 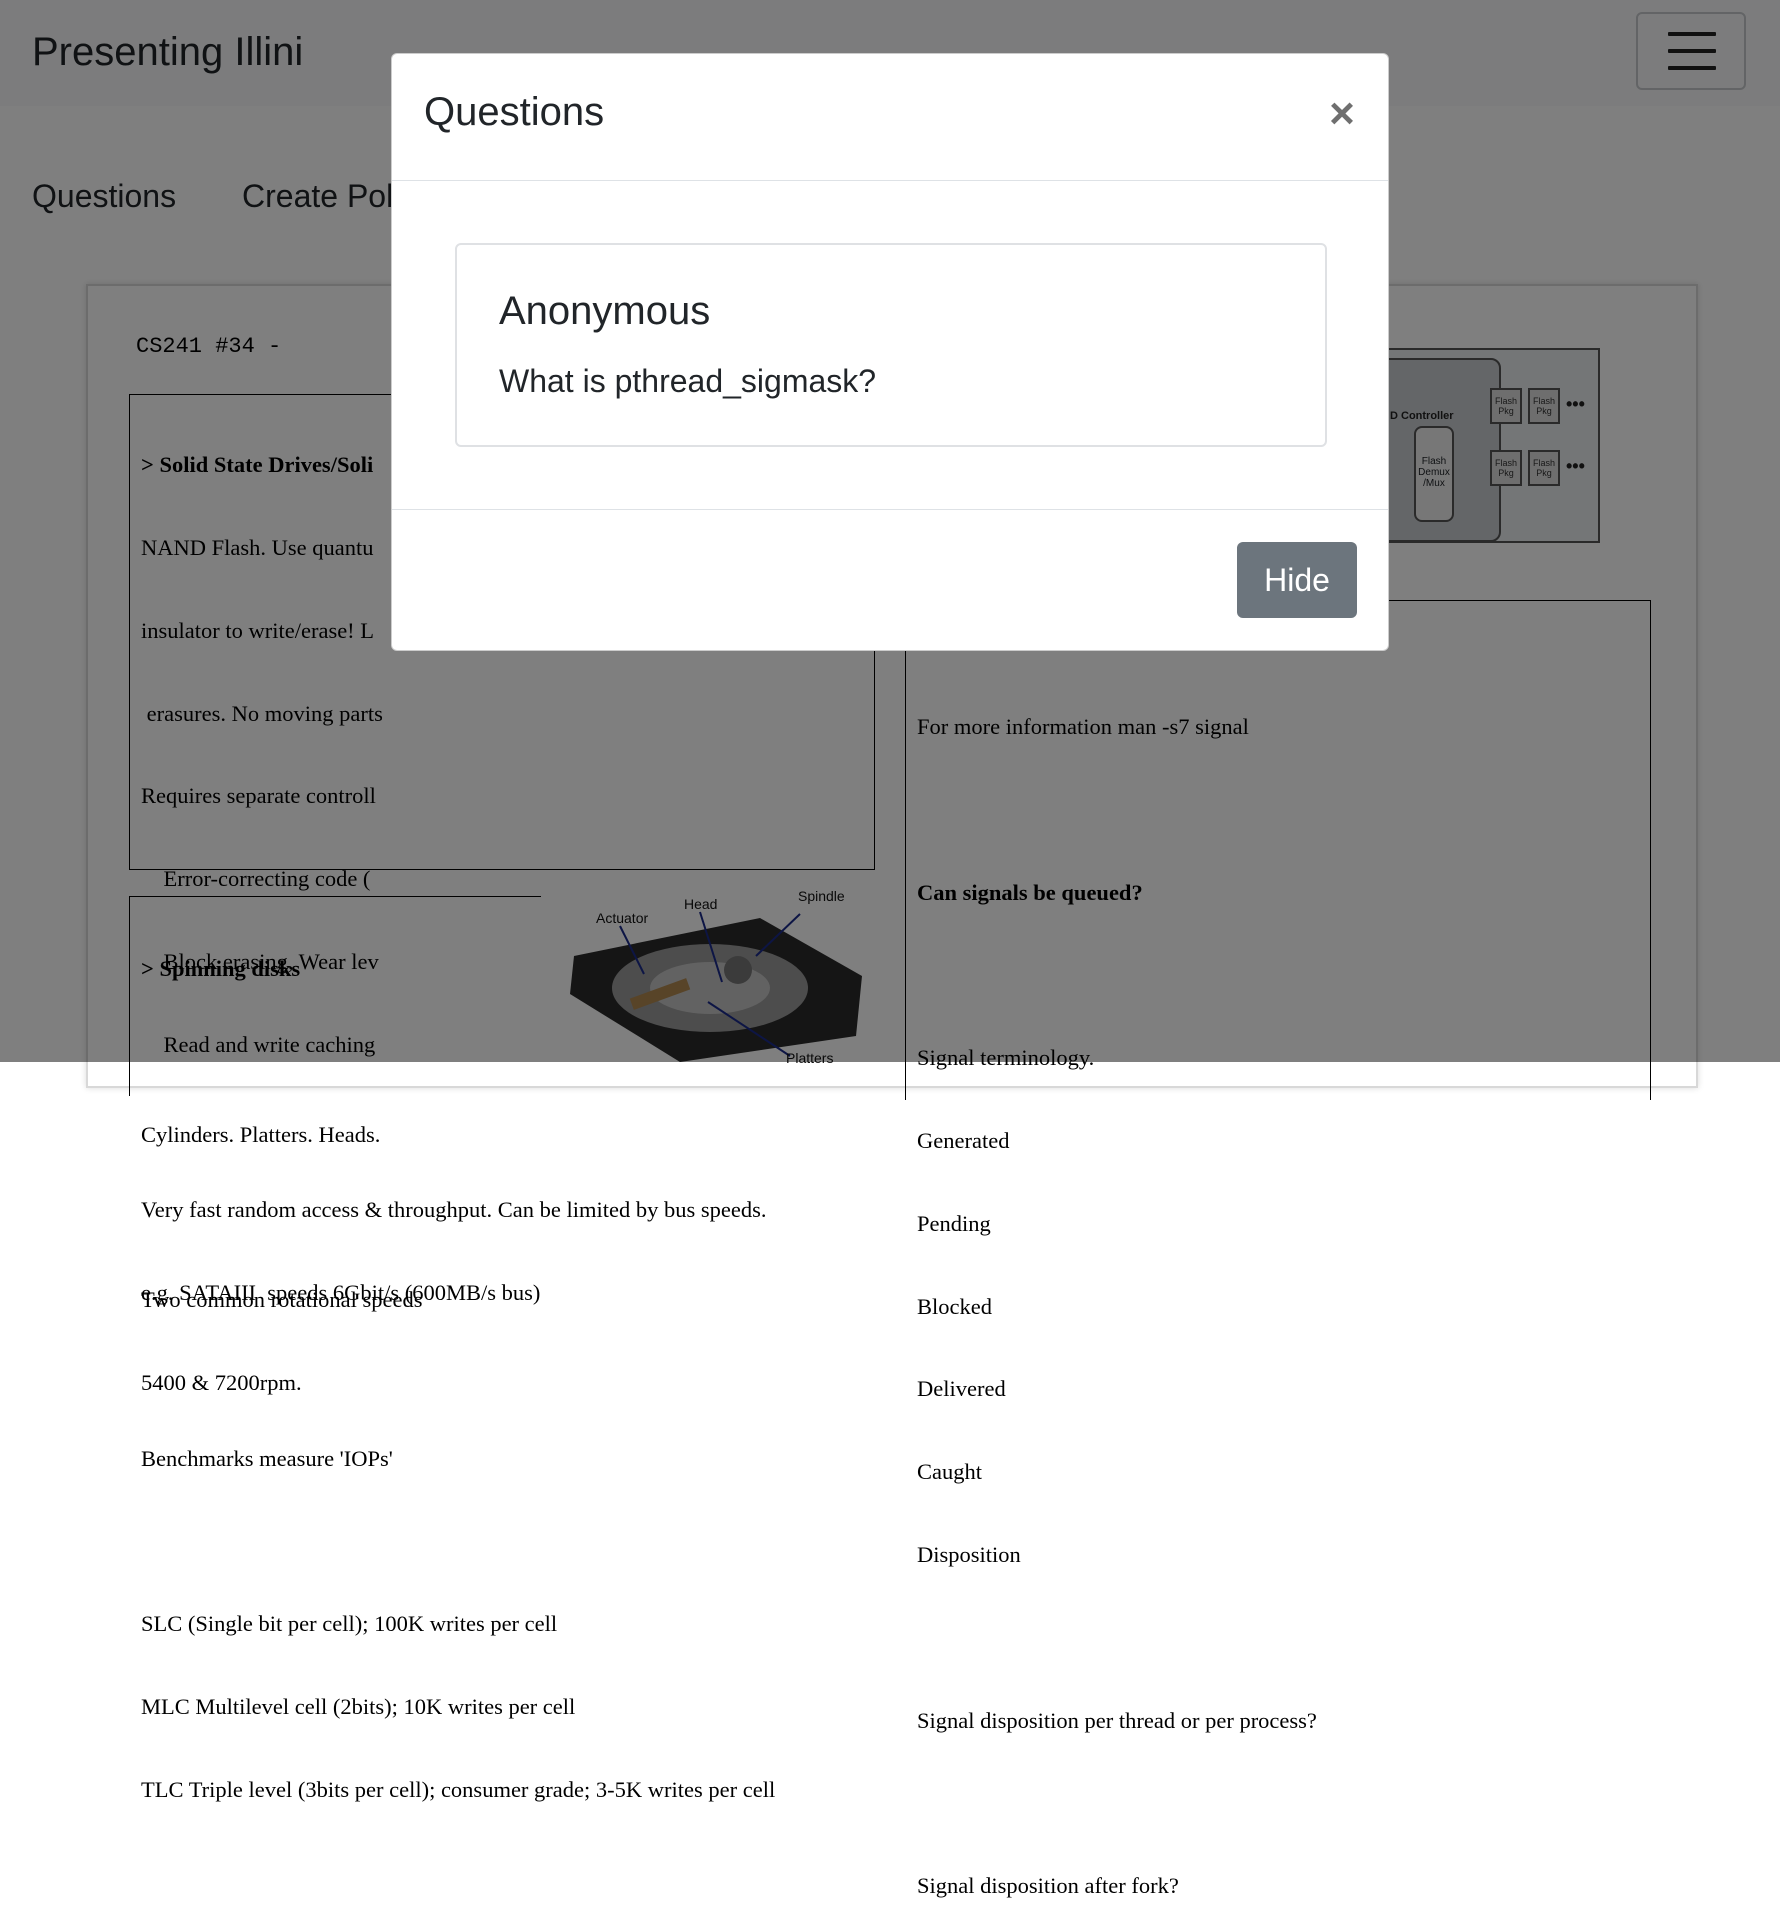 I want to click on signal-line: Generated, so click(x=963, y=1141).